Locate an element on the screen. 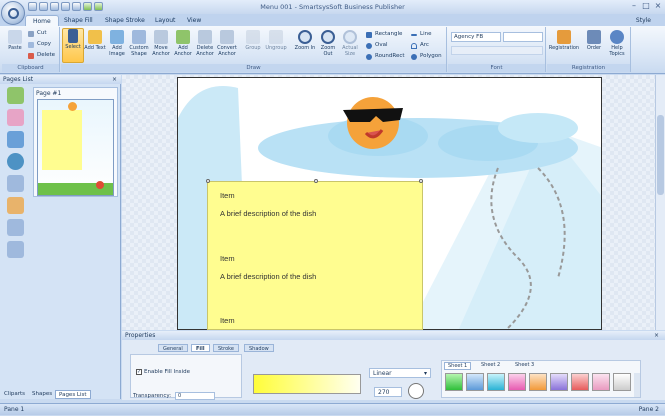 The width and height of the screenshot is (665, 416). clipart-arrows-icon is located at coordinates (15, 249).